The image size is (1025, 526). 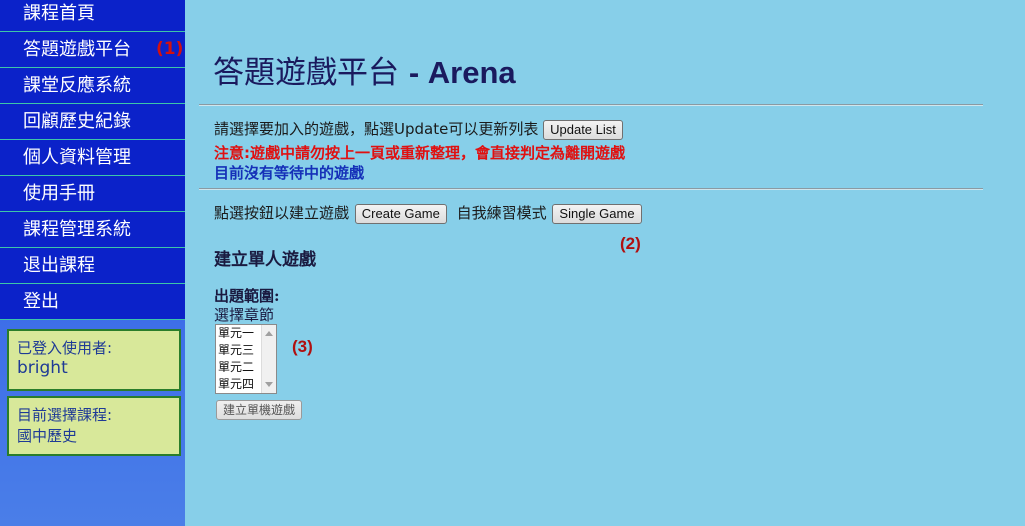 I want to click on selected-course-name: 國中歷史, so click(x=47, y=436).